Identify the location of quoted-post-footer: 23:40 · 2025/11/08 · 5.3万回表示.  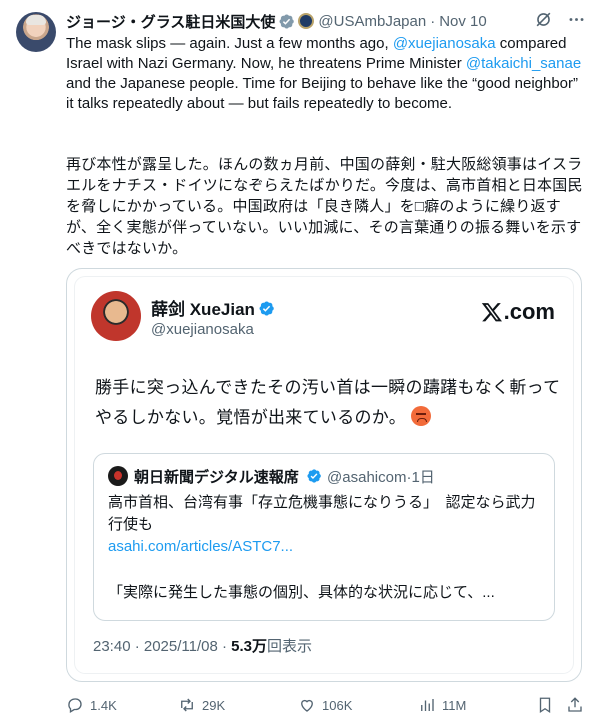
(202, 645).